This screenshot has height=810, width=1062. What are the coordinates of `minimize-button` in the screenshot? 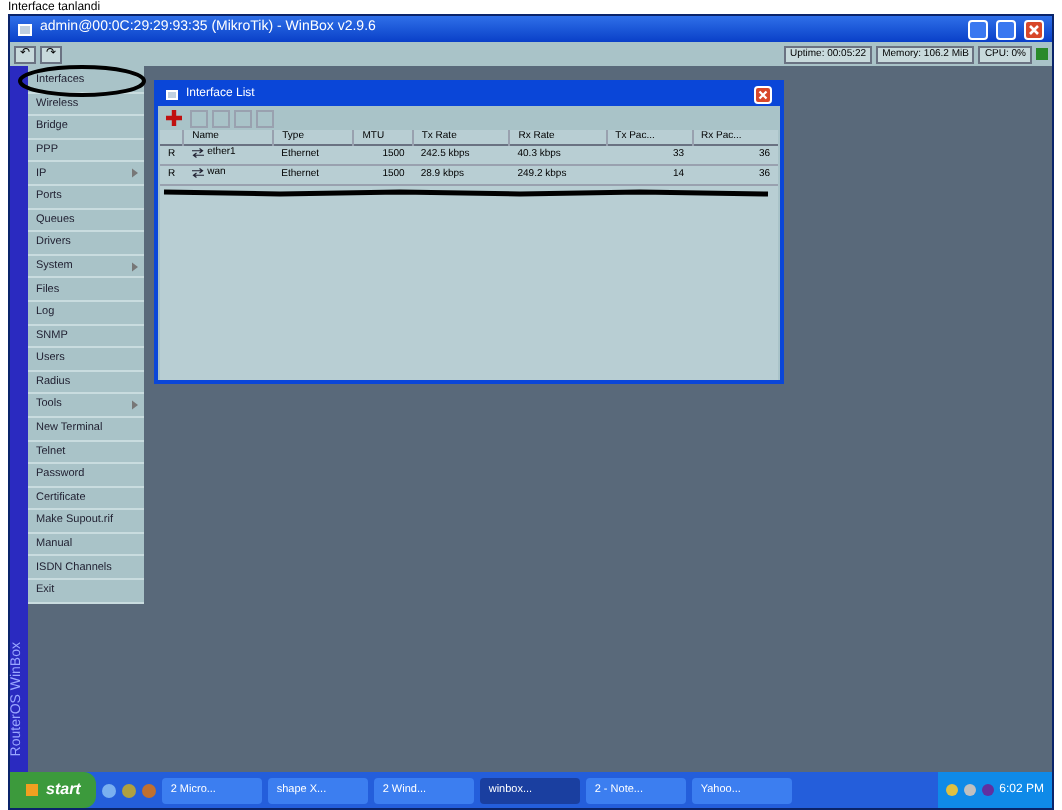 It's located at (978, 29).